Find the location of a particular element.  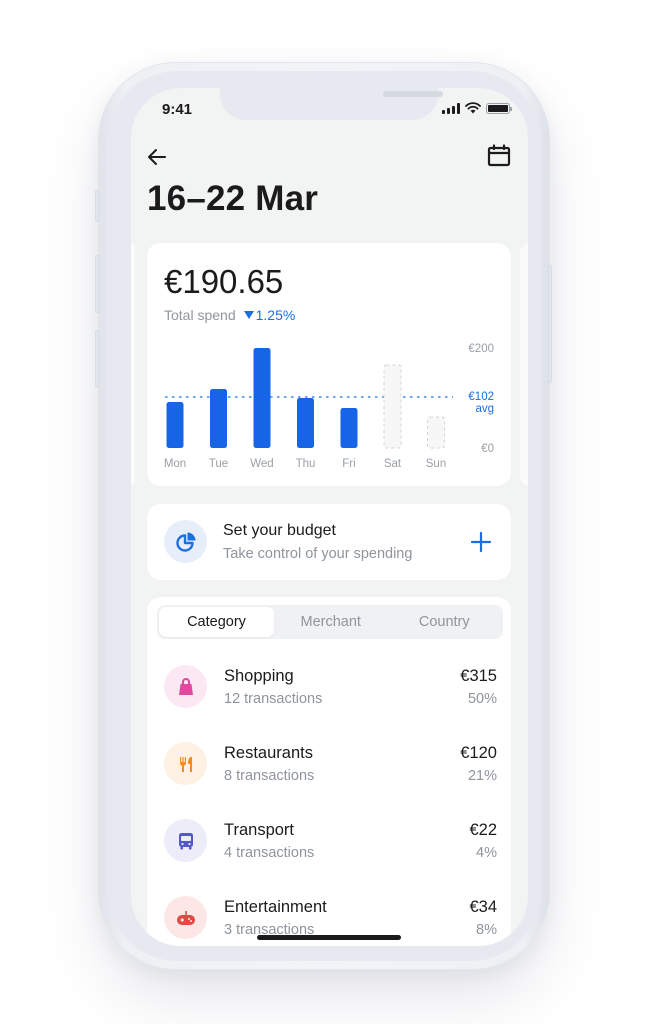

shopping-bag-icon is located at coordinates (185, 686).